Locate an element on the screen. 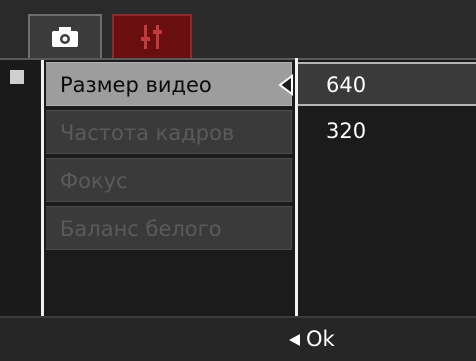  menu-item-label: Фокус is located at coordinates (94, 181).